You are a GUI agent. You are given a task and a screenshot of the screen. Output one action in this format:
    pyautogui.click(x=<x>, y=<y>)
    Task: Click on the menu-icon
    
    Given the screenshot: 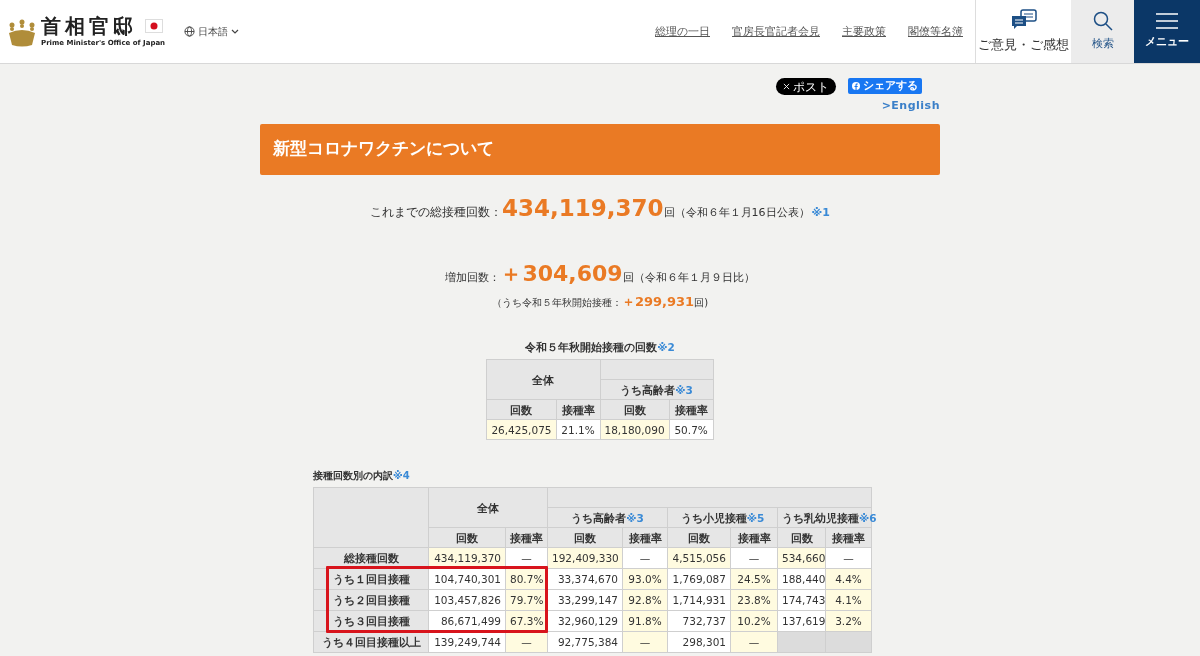 What is the action you would take?
    pyautogui.click(x=1167, y=21)
    